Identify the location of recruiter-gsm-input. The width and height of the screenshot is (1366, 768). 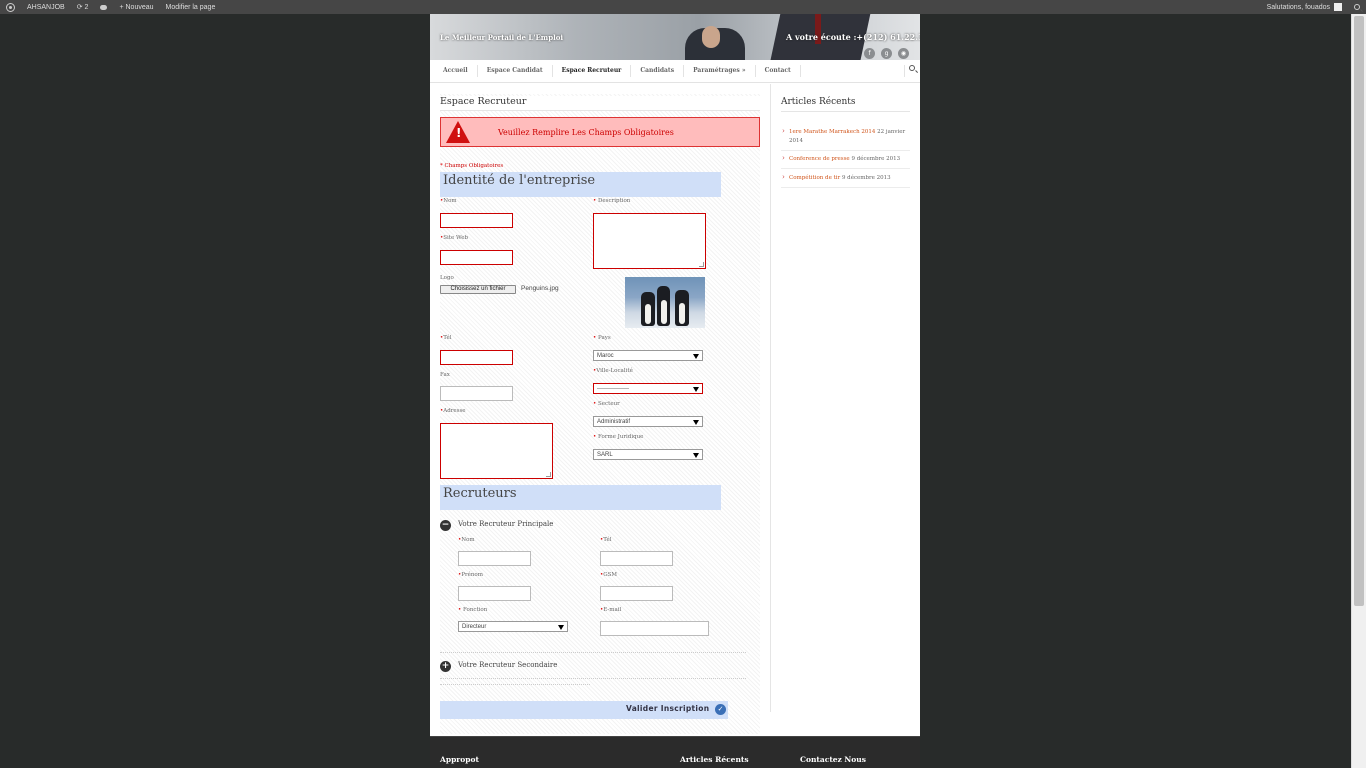
(636, 593).